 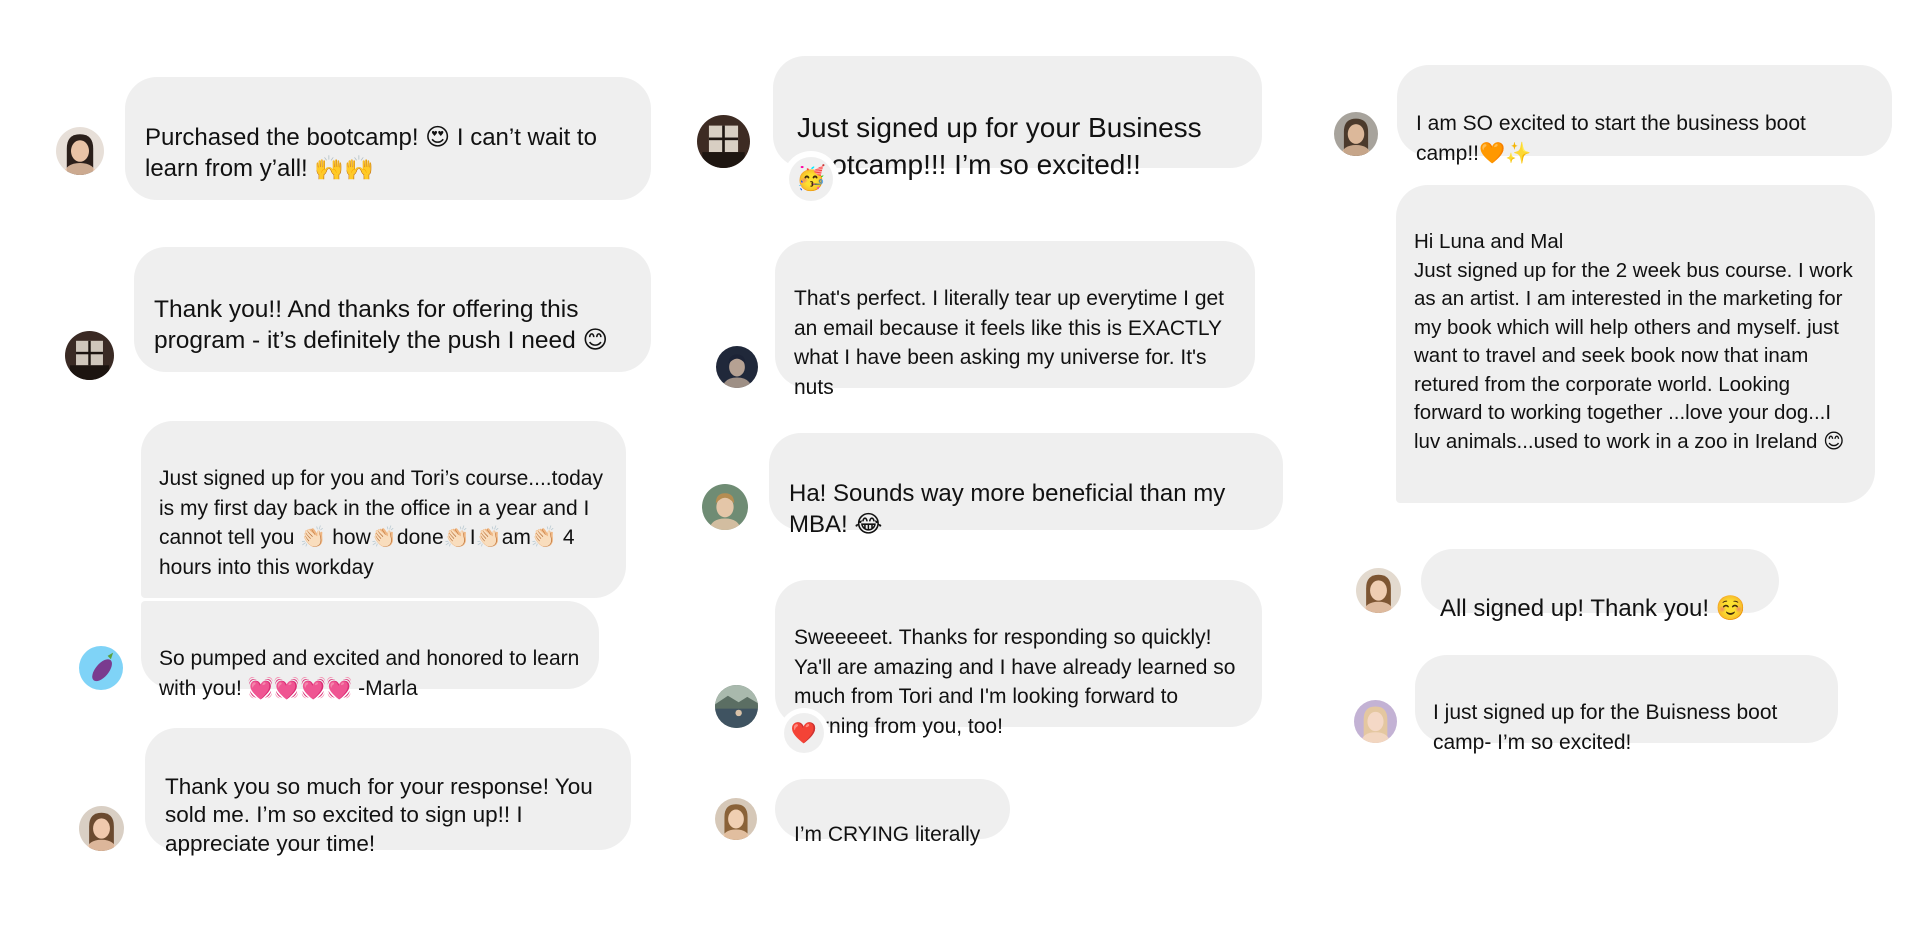 I want to click on eggplant-avatar-icon, so click(x=101, y=668).